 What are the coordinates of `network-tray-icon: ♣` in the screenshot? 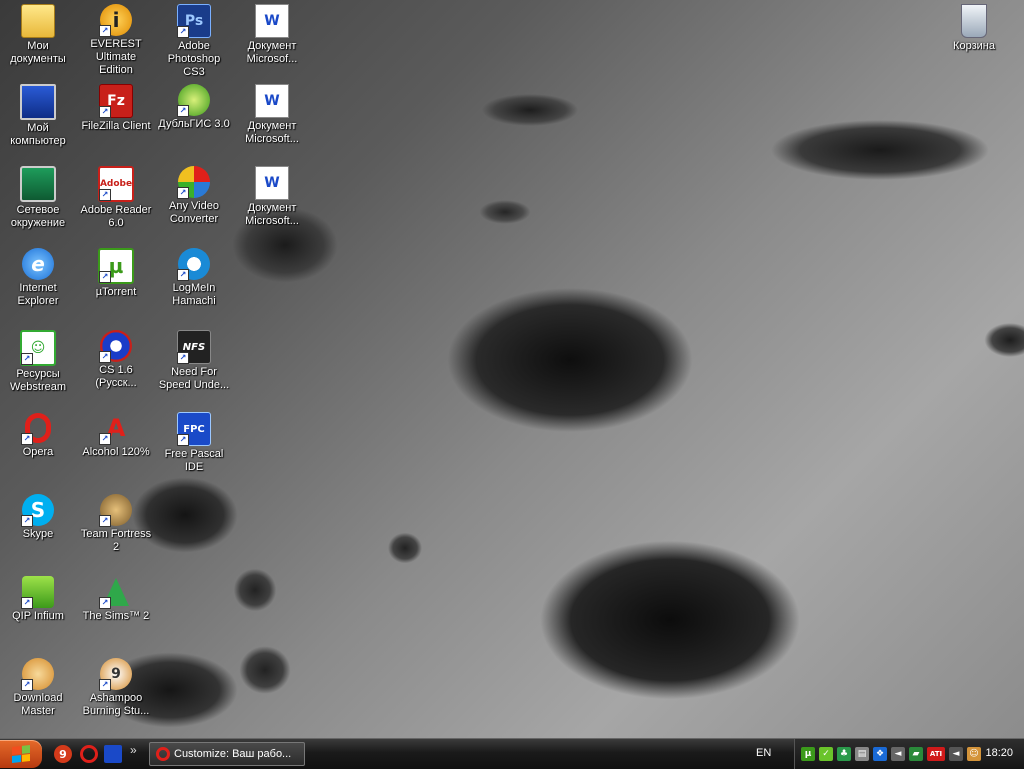 It's located at (844, 754).